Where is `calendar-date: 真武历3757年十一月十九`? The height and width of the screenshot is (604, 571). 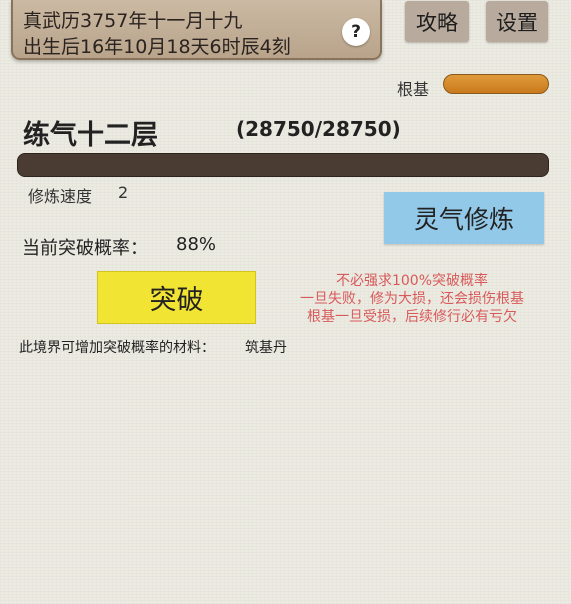 calendar-date: 真武历3757年十一月十九 is located at coordinates (133, 21).